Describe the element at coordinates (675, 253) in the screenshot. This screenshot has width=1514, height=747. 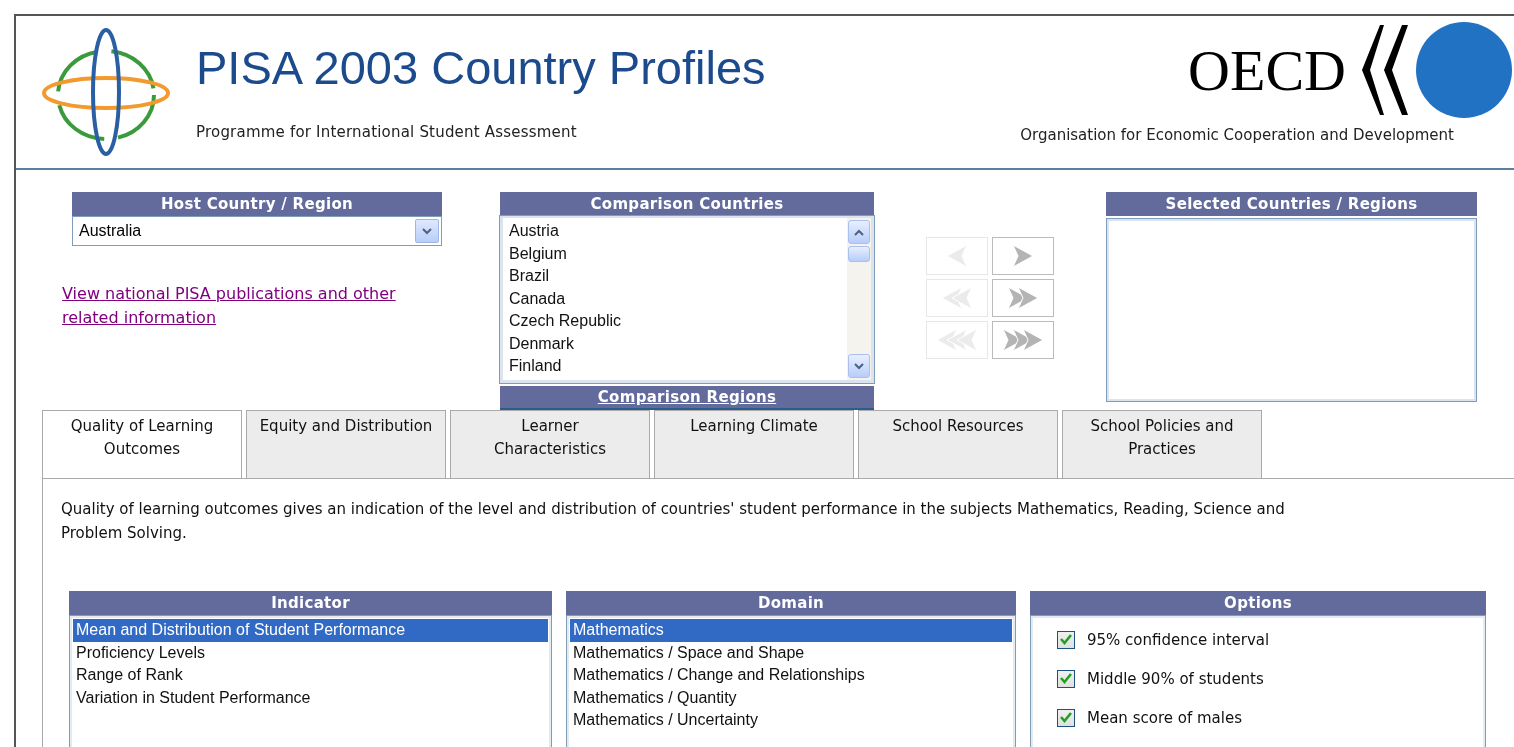
I see `country-item: Belgium` at that location.